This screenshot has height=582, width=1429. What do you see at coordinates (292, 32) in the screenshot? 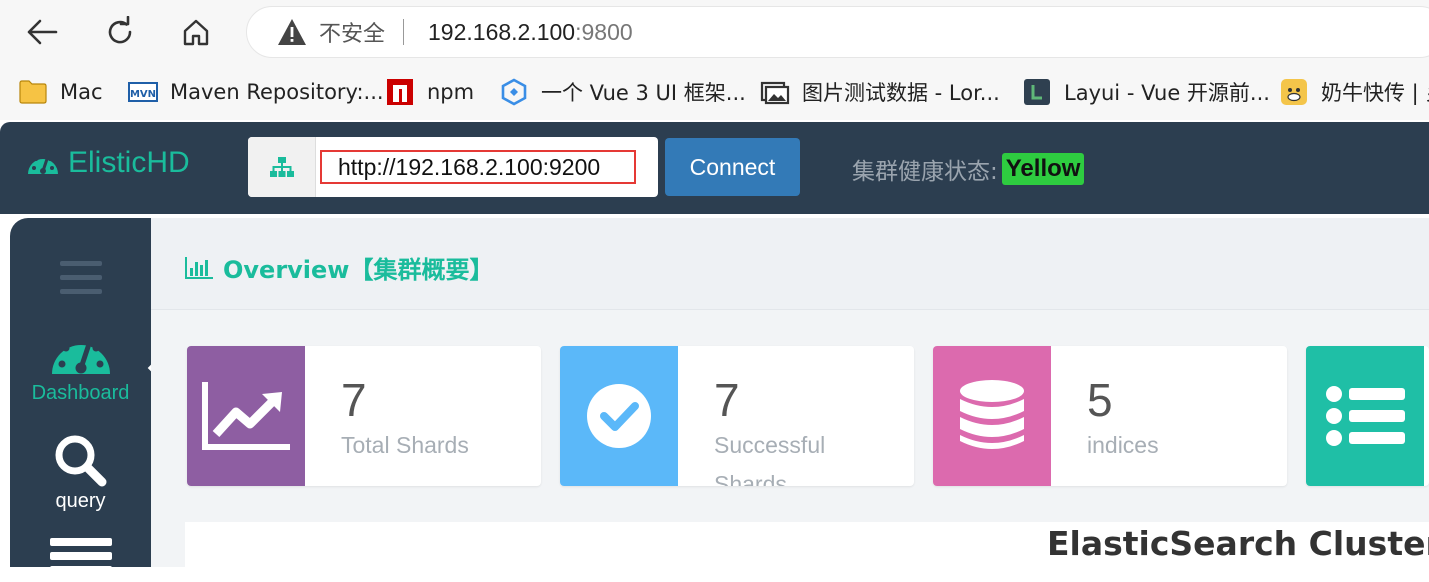
I see `warning-icon` at bounding box center [292, 32].